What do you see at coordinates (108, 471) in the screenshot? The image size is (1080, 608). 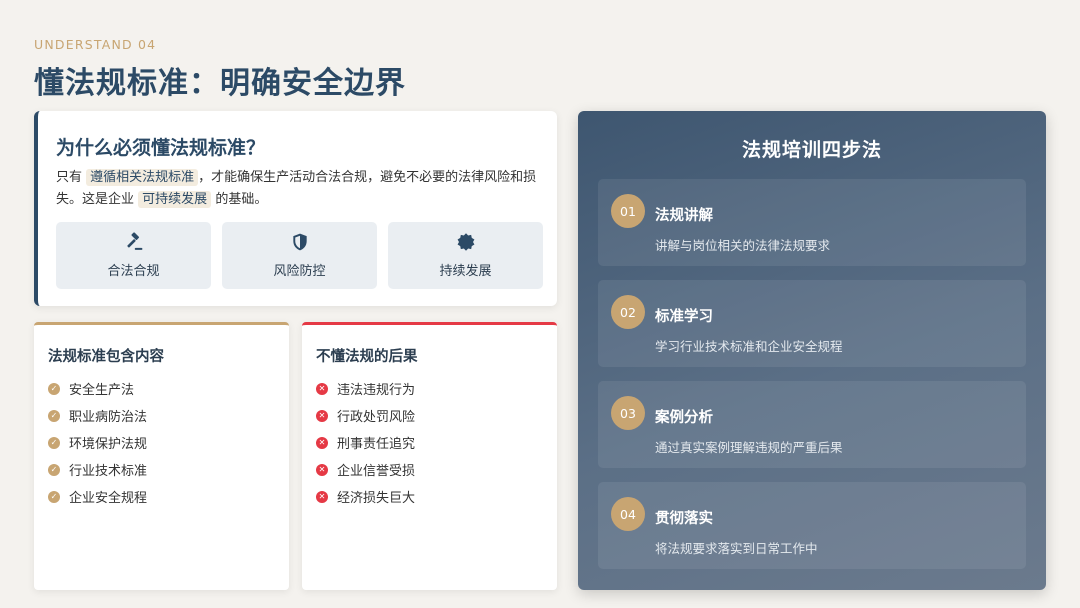 I see `list-item-label: 行业技术标准` at bounding box center [108, 471].